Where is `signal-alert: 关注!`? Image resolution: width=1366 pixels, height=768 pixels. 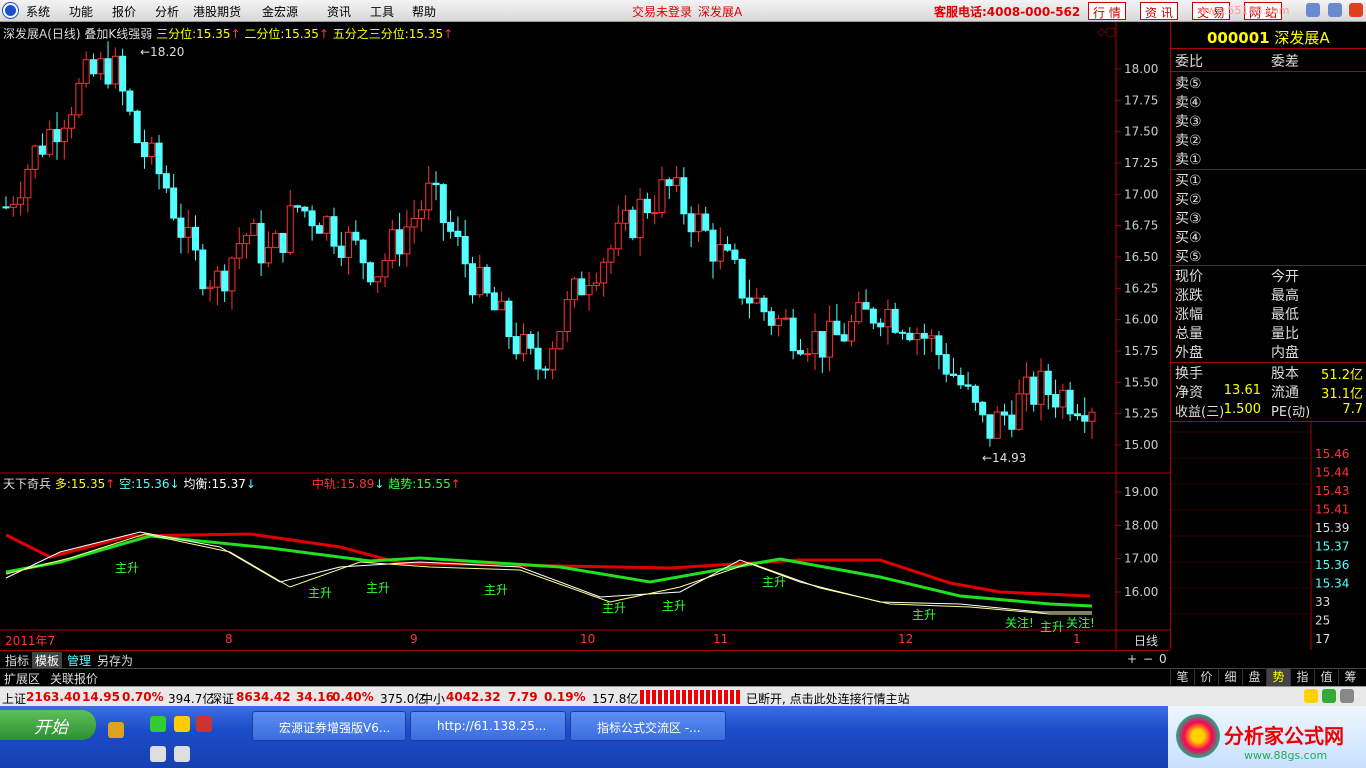 signal-alert: 关注! is located at coordinates (1019, 622).